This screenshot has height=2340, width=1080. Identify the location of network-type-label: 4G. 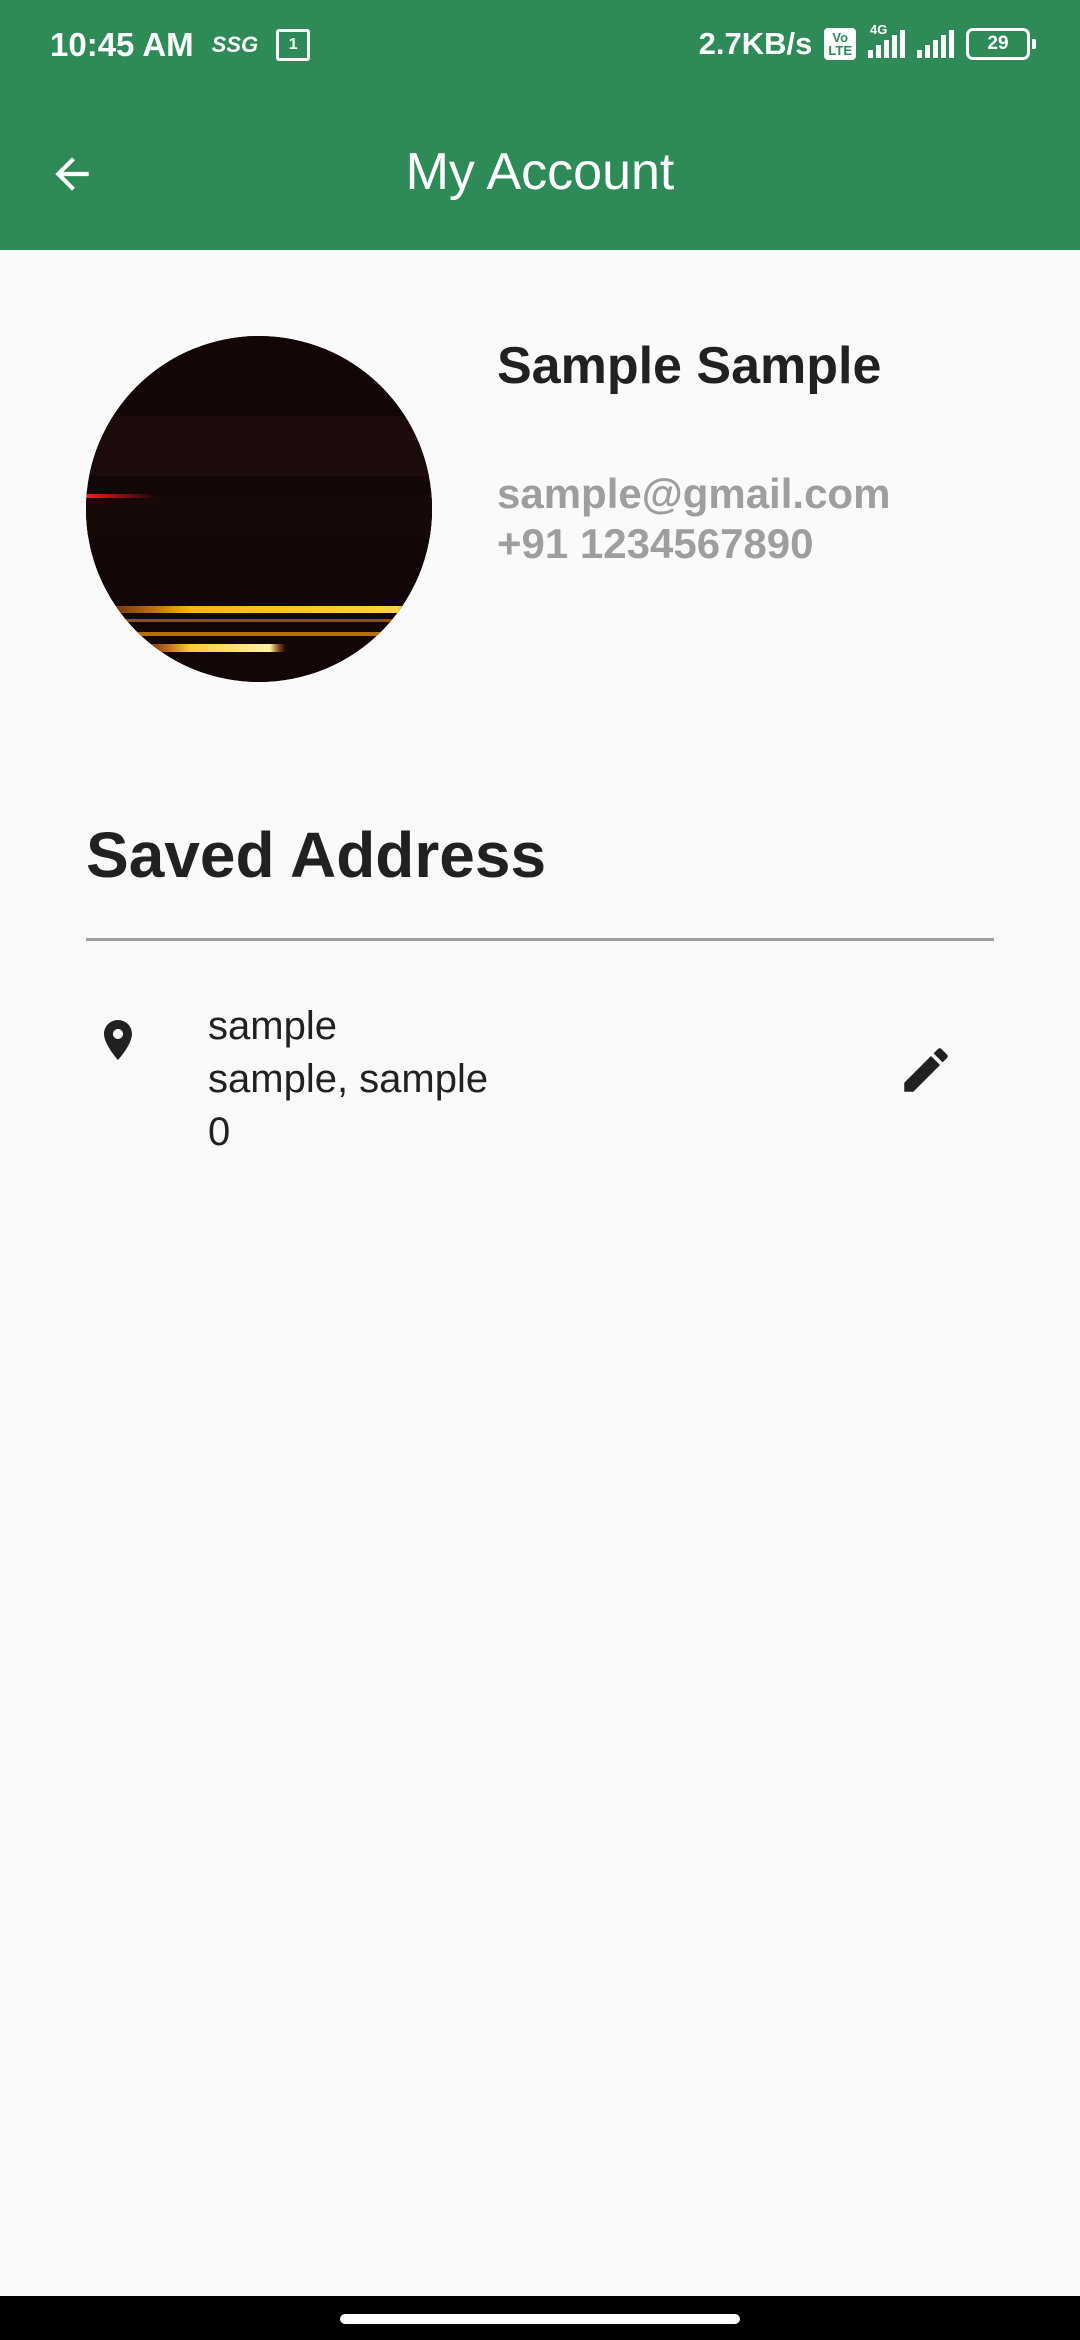
(879, 29).